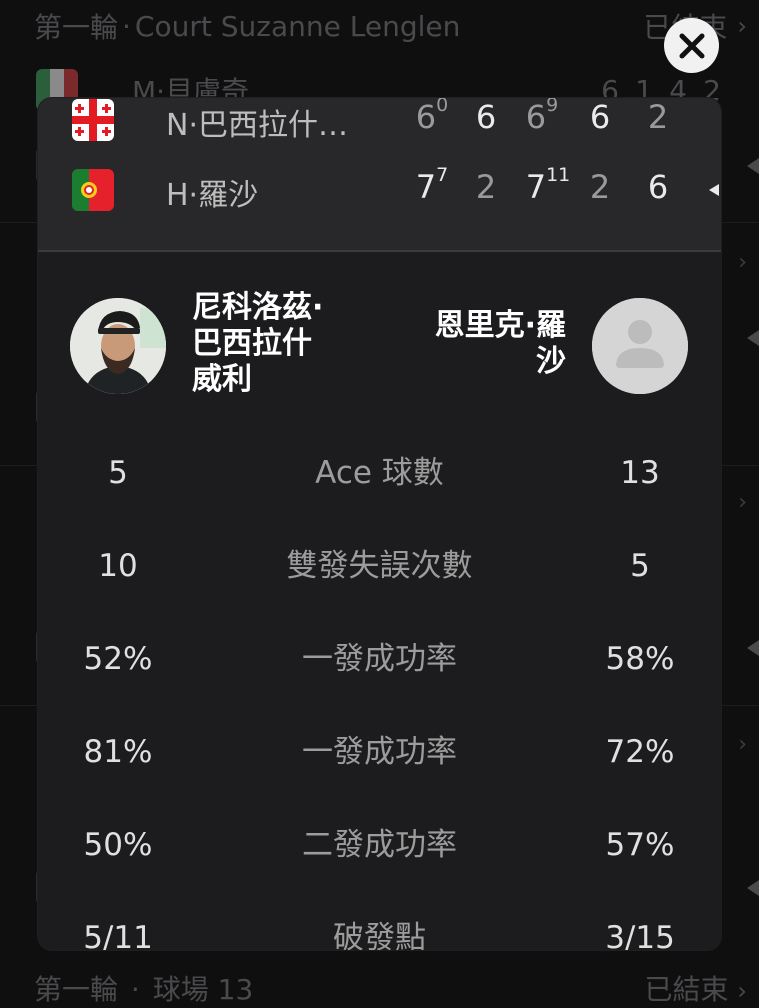 This screenshot has height=1008, width=759. What do you see at coordinates (118, 845) in the screenshot?
I see `stat-left-value: 50%` at bounding box center [118, 845].